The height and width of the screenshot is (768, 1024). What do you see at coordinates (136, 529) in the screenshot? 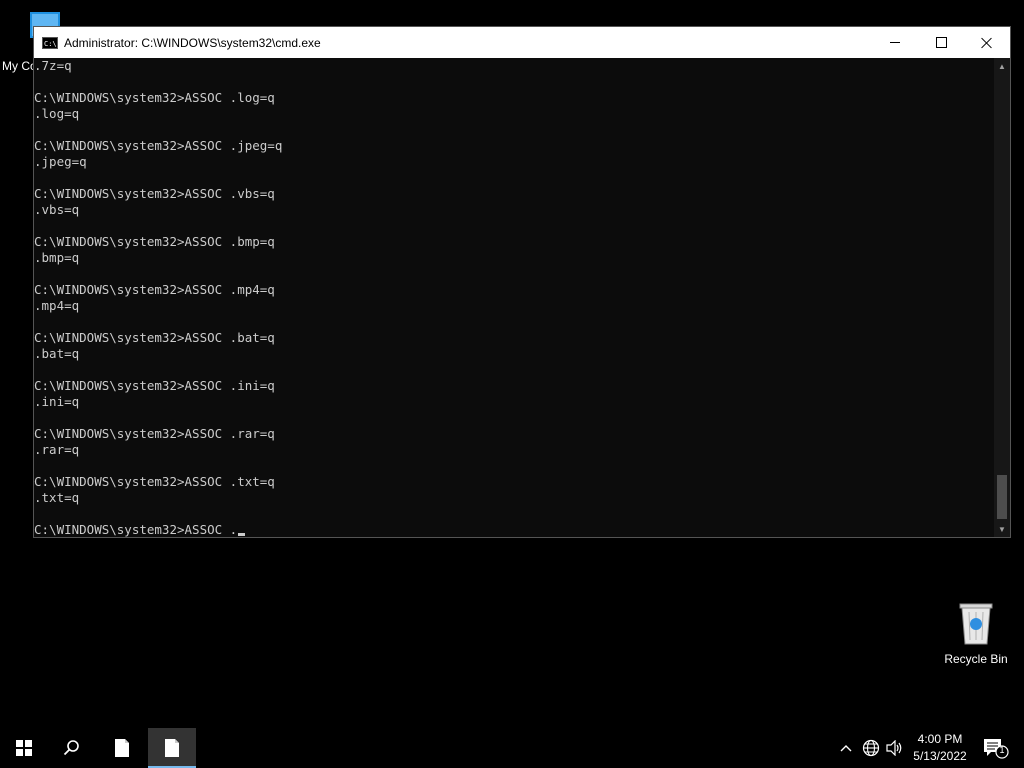
I see `console-prompt: C:\WINDOWS\system32>ASSOC .` at bounding box center [136, 529].